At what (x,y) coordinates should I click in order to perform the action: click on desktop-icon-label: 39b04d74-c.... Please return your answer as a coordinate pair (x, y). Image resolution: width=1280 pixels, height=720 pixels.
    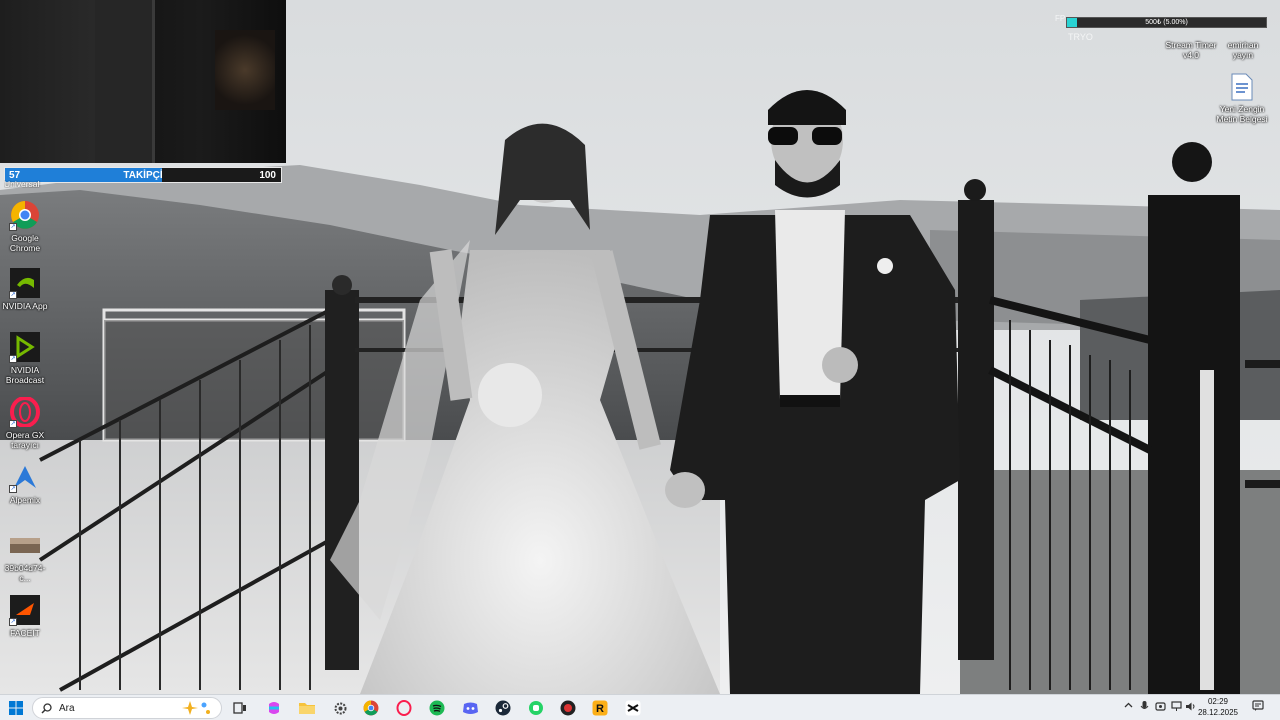
    Looking at the image, I should click on (25, 573).